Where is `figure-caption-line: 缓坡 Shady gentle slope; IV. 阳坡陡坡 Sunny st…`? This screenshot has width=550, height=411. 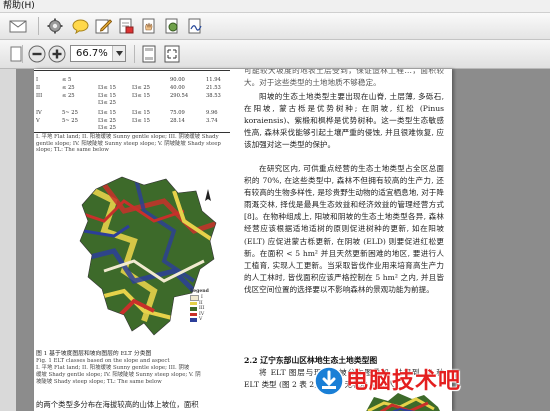 figure-caption-line: 缓坡 Shady gentle slope; IV. 阳坡陡坡 Sunny st… is located at coordinates (118, 375).